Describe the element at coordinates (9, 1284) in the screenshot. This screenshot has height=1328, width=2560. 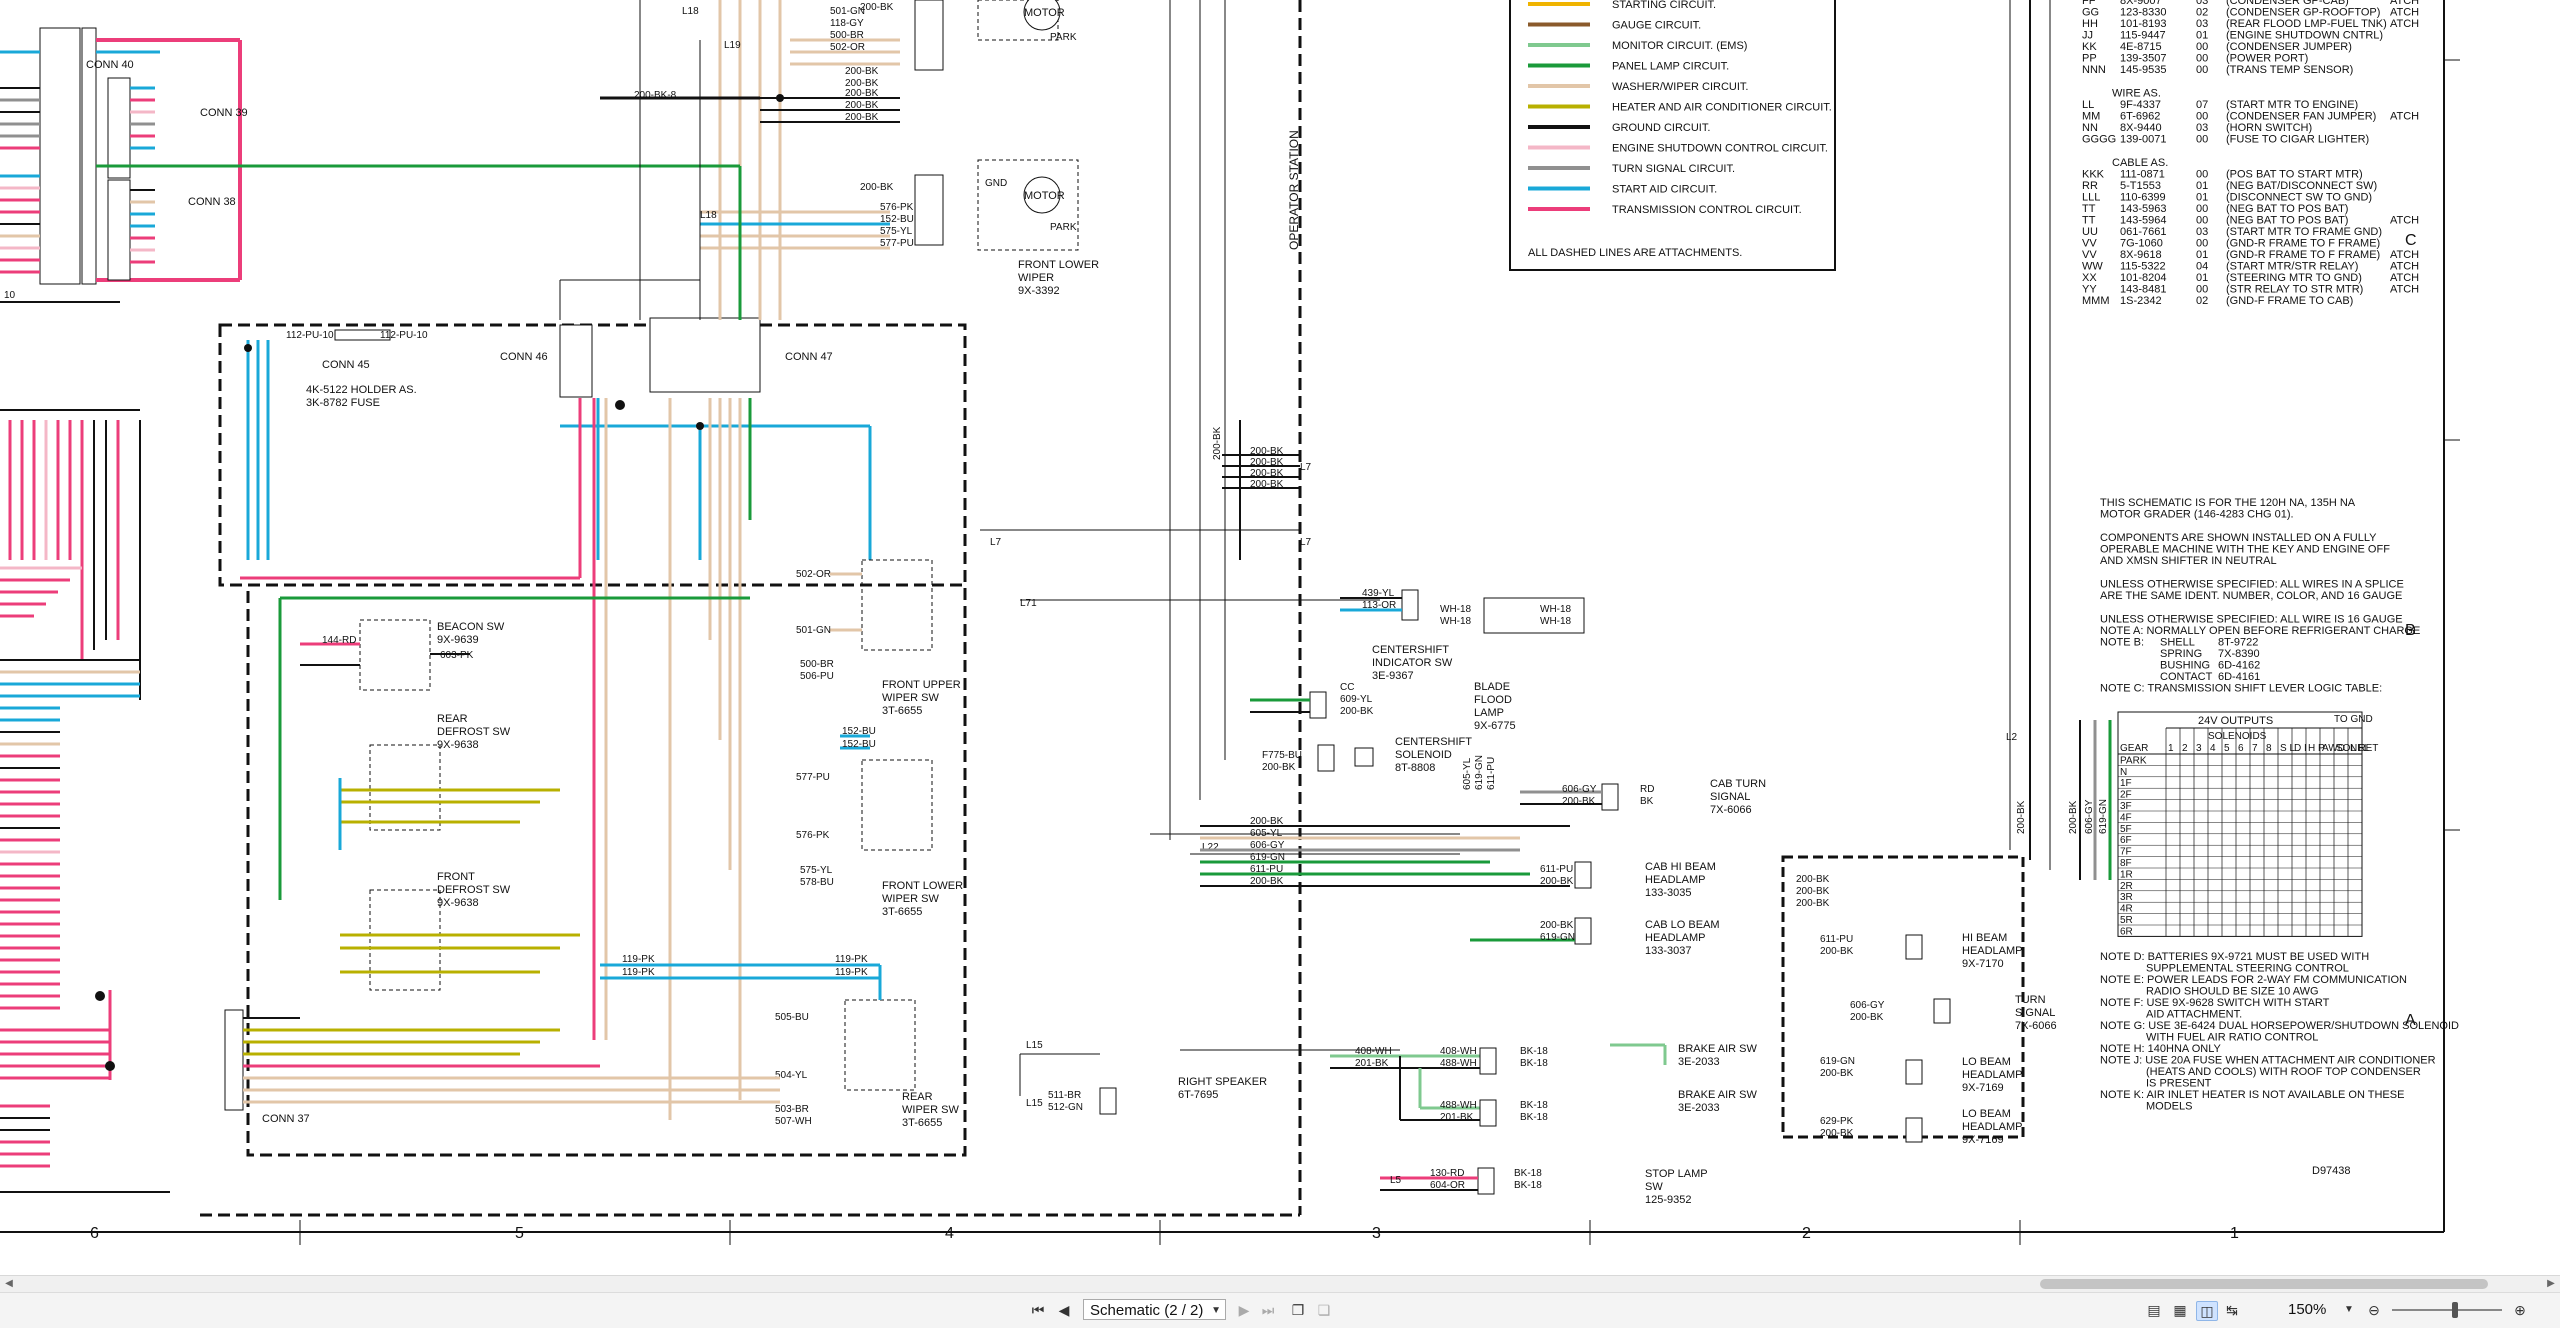
I see `scroll-left-icon: ◀` at that location.